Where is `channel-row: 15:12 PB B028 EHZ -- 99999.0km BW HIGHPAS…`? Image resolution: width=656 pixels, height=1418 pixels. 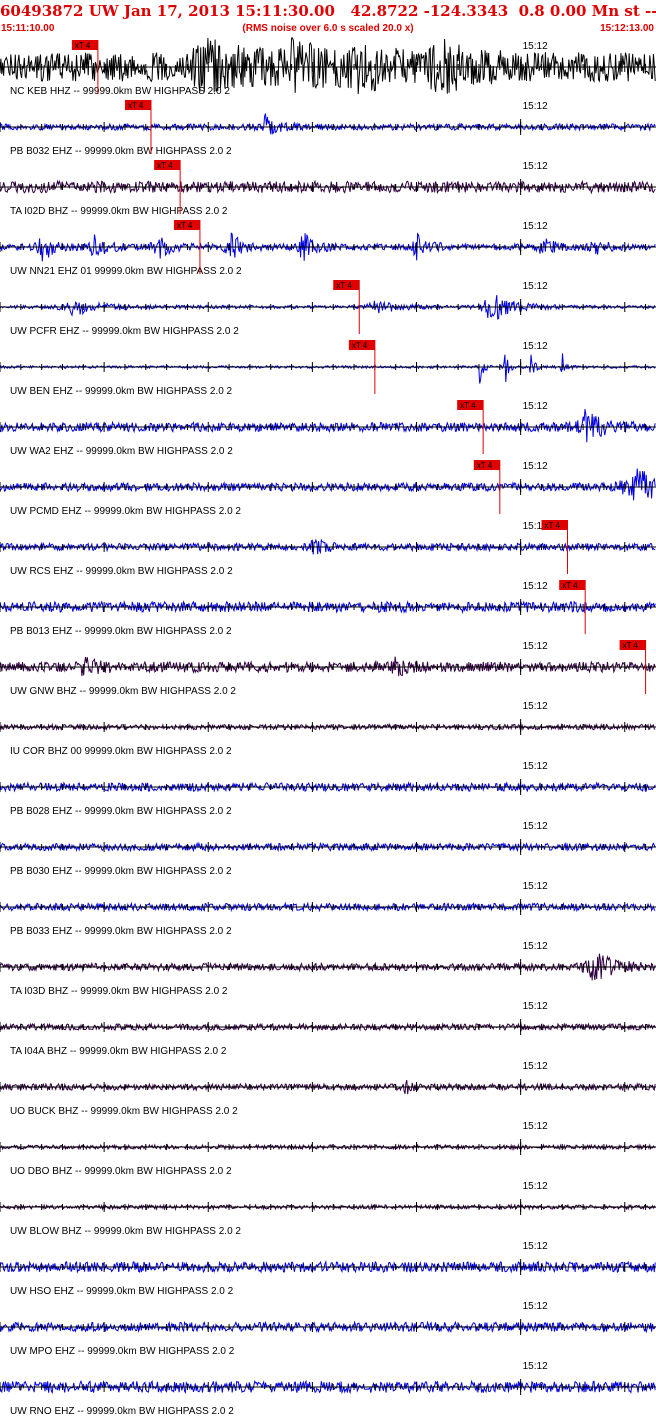
channel-row: 15:12 PB B028 EHZ -- 99999.0km BW HIGHPAS… is located at coordinates (328, 789).